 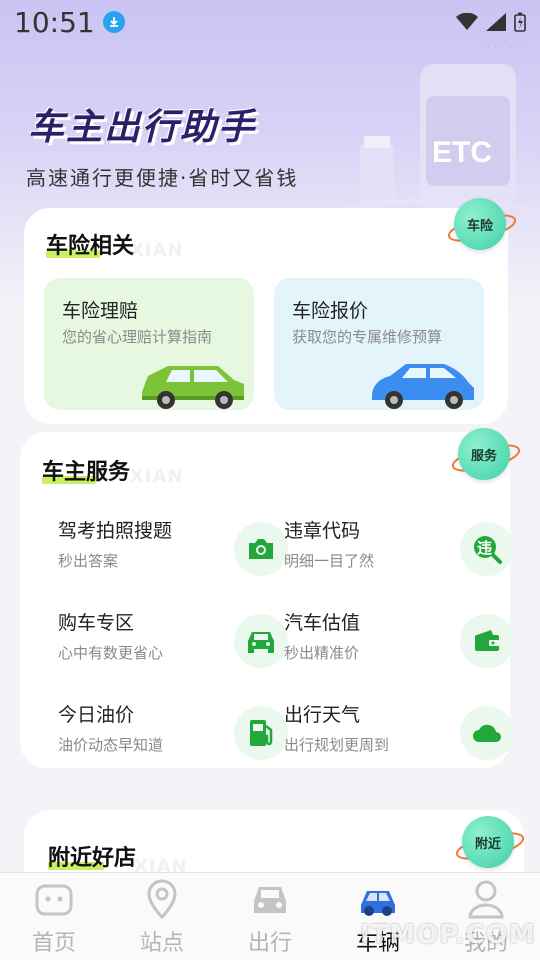 I want to click on car-icon, so click(x=261, y=641).